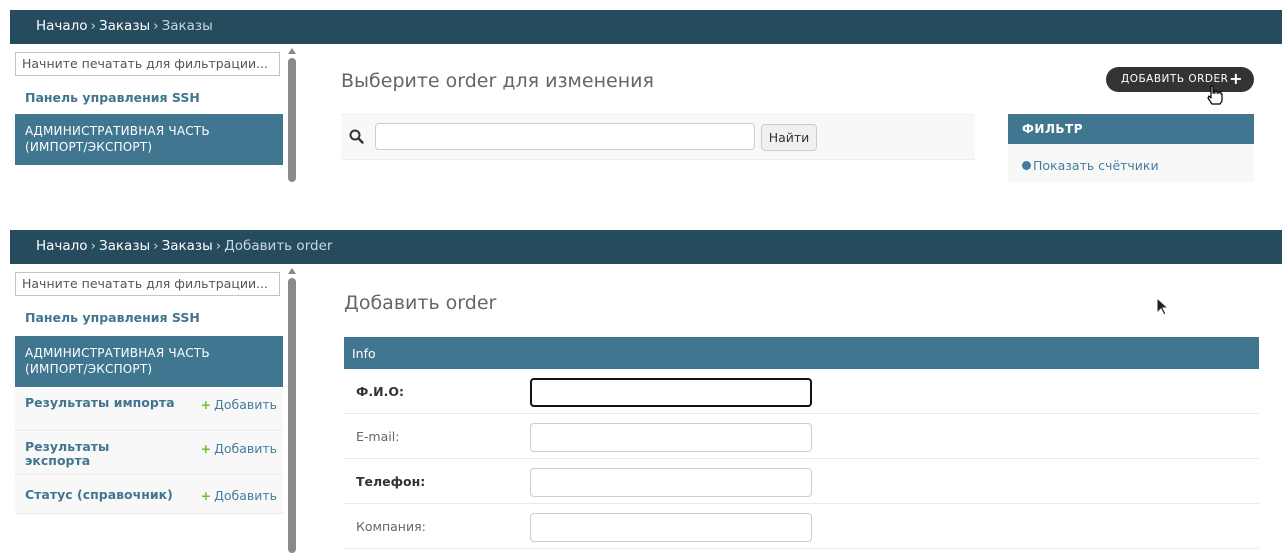 The image size is (1282, 553). Describe the element at coordinates (646, 27) in the screenshot. I see `header-bar: Начало › Заказы › Заказы` at that location.